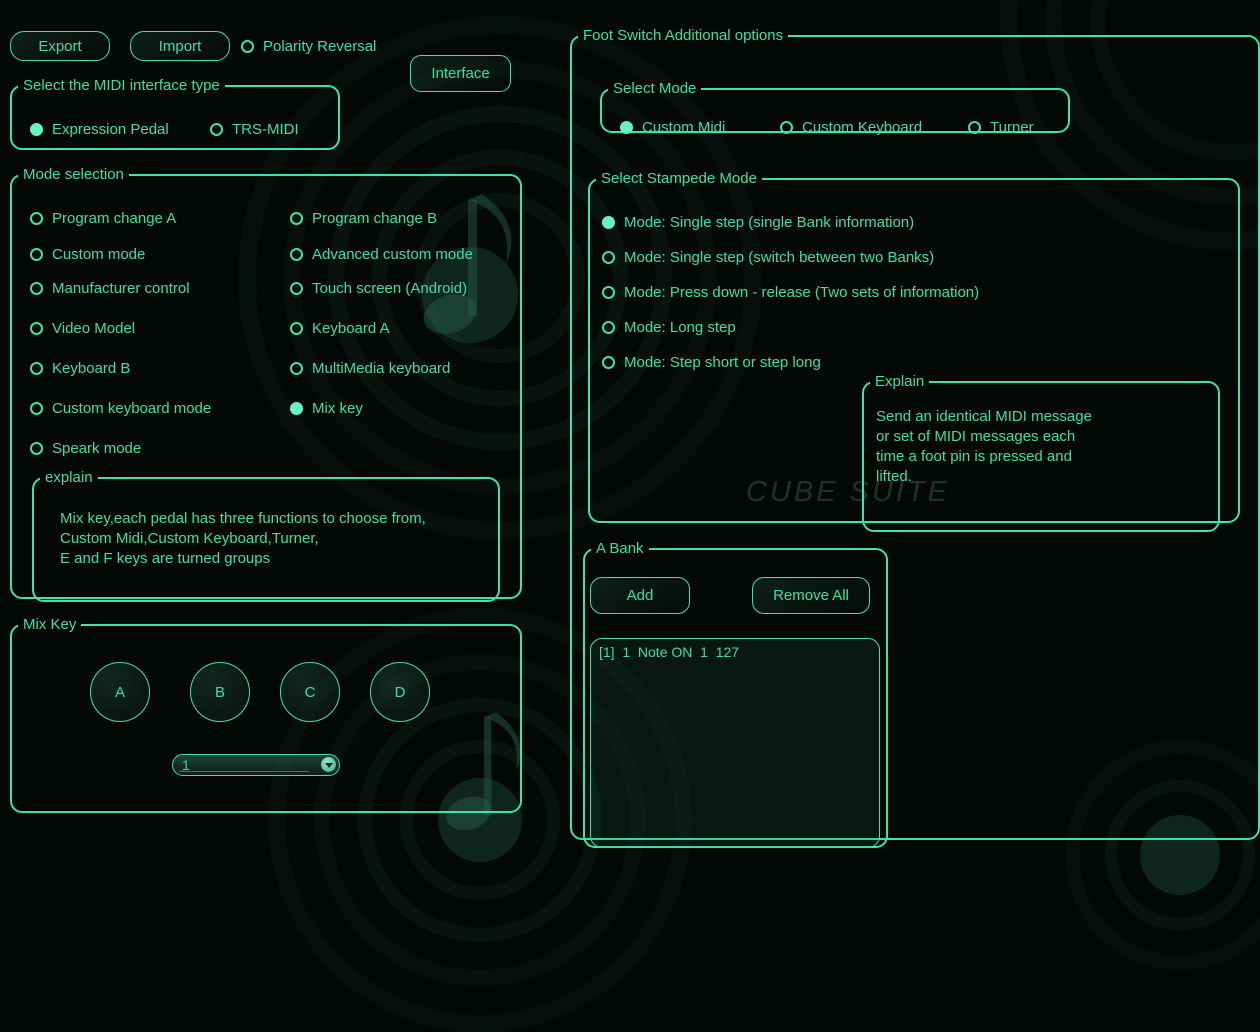 The width and height of the screenshot is (1260, 1032). I want to click on dropdown-underline, so click(244, 771).